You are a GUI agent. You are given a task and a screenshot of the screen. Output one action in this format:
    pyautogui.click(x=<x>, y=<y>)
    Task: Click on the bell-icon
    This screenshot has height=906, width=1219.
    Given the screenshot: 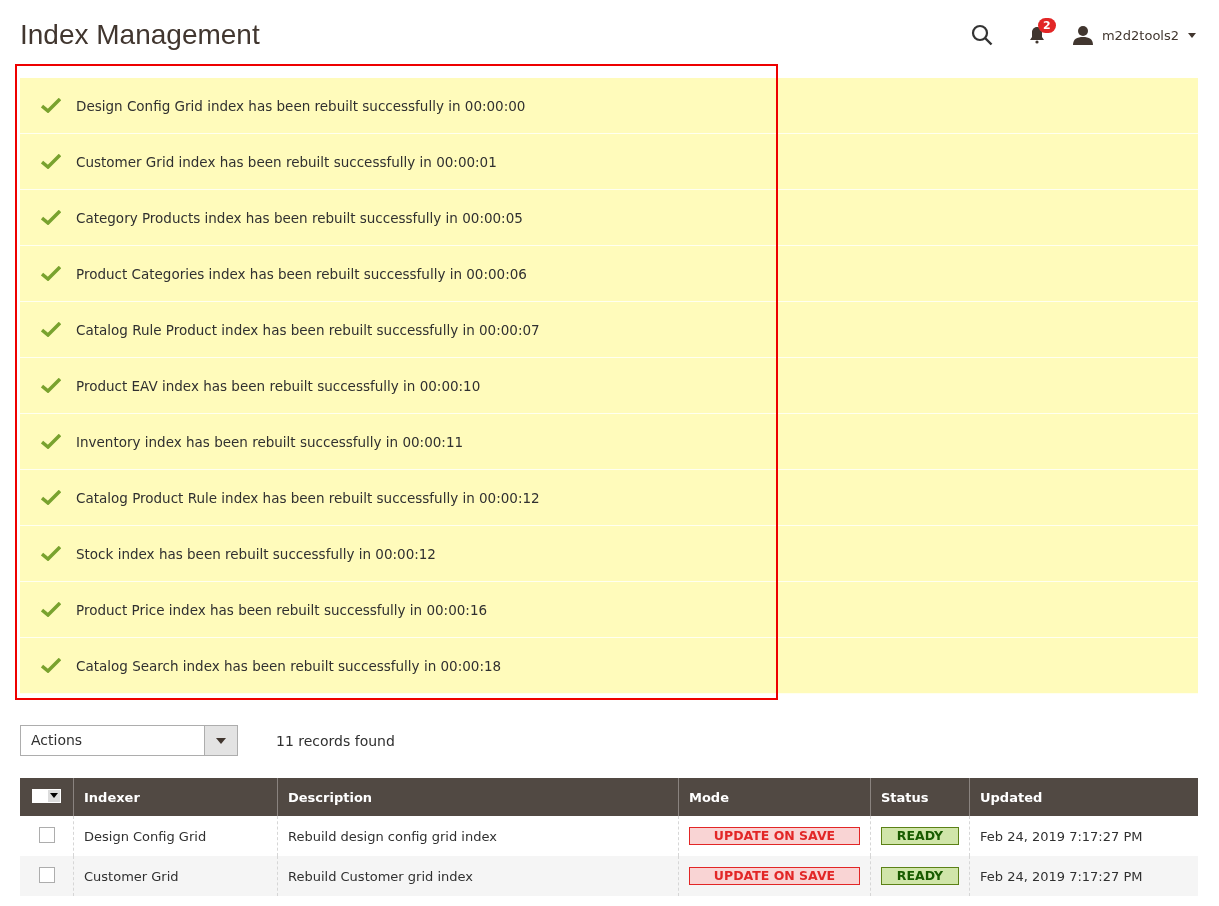 What is the action you would take?
    pyautogui.click(x=1036, y=35)
    